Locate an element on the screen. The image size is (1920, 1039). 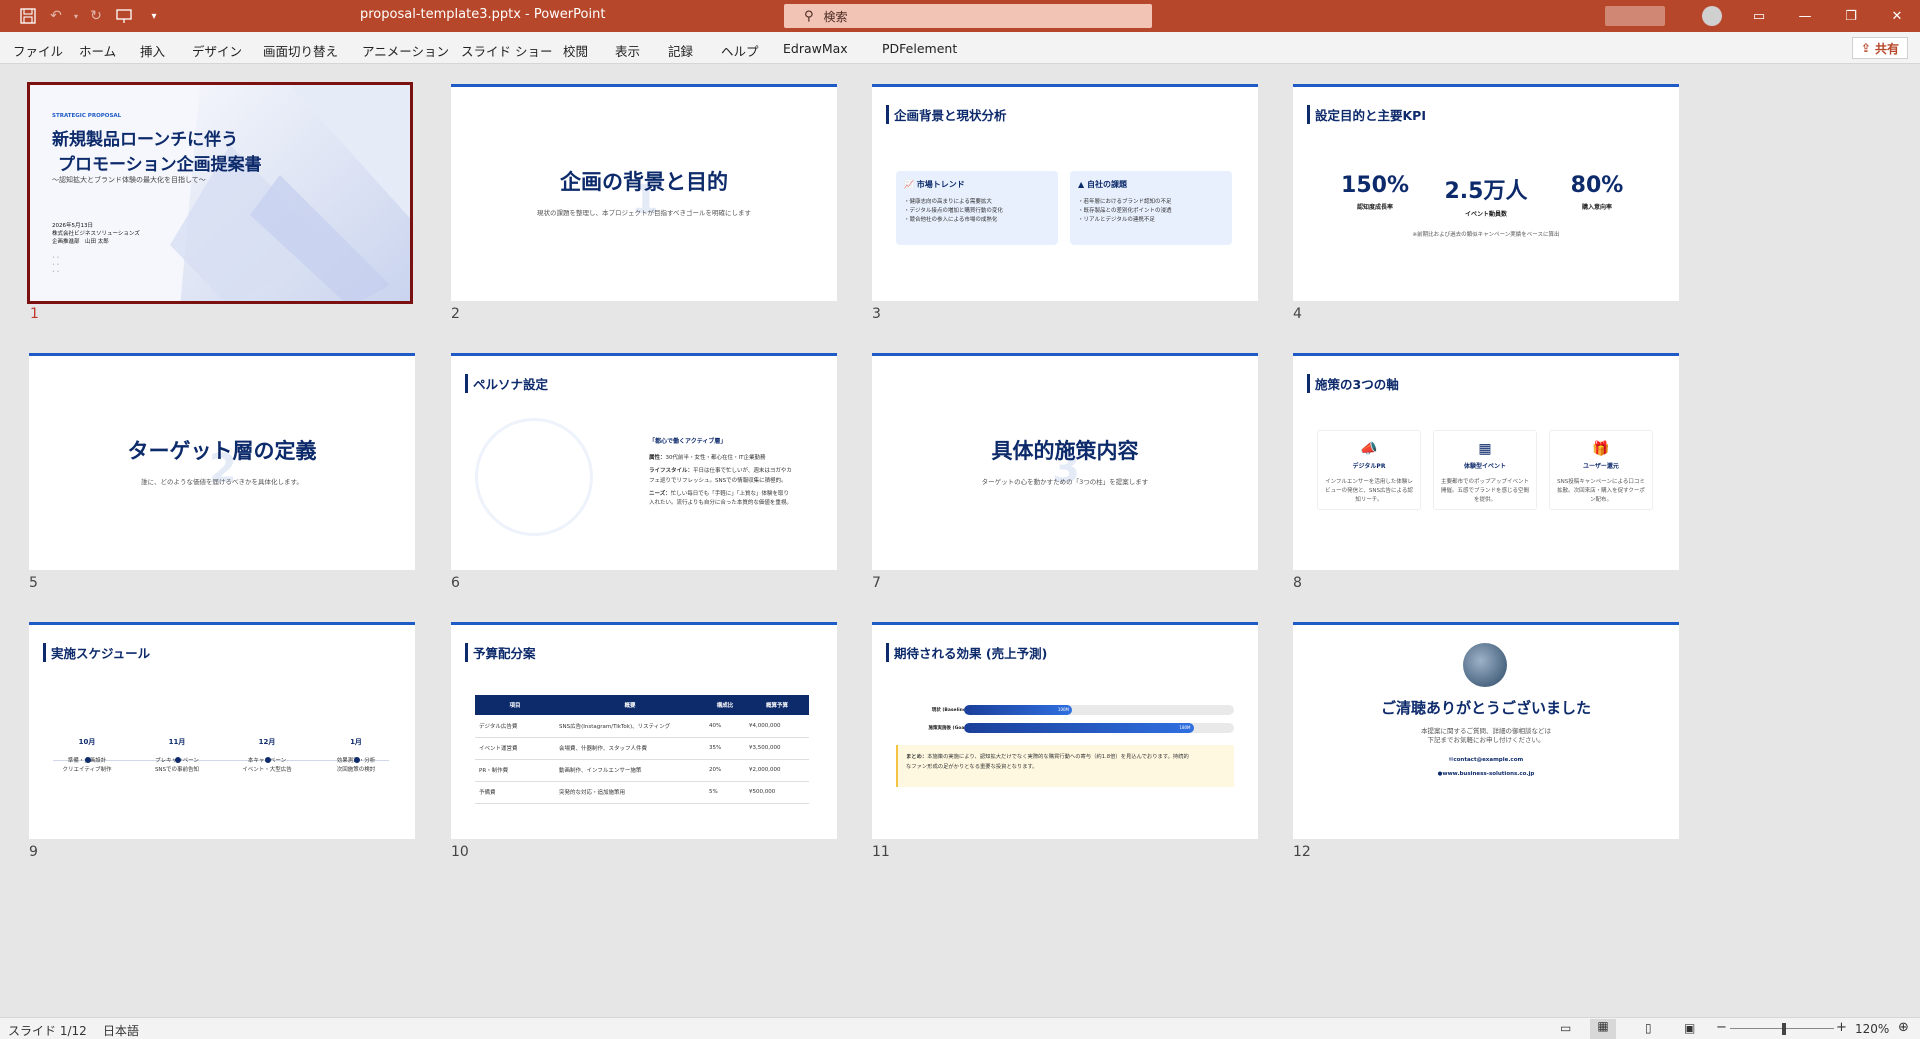
timeline-desc2: イベント・大型広告 is located at coordinates (267, 769).